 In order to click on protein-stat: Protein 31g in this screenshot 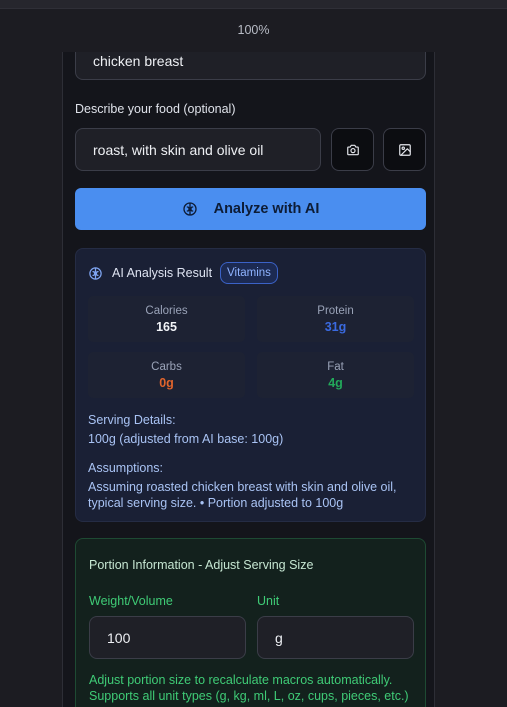, I will do `click(335, 319)`.